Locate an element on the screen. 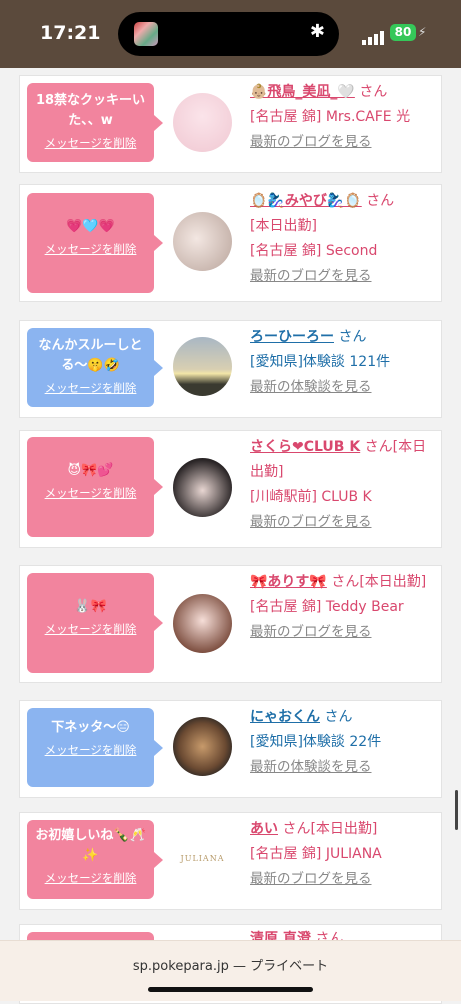 This screenshot has height=1004, width=461. clock: 17:21 is located at coordinates (70, 33).